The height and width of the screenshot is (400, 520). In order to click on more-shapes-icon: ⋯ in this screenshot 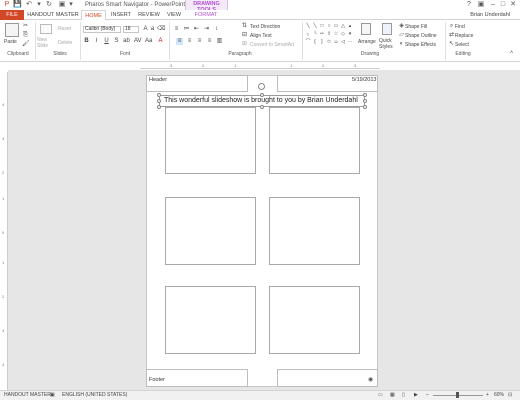, I will do `click(350, 42)`.